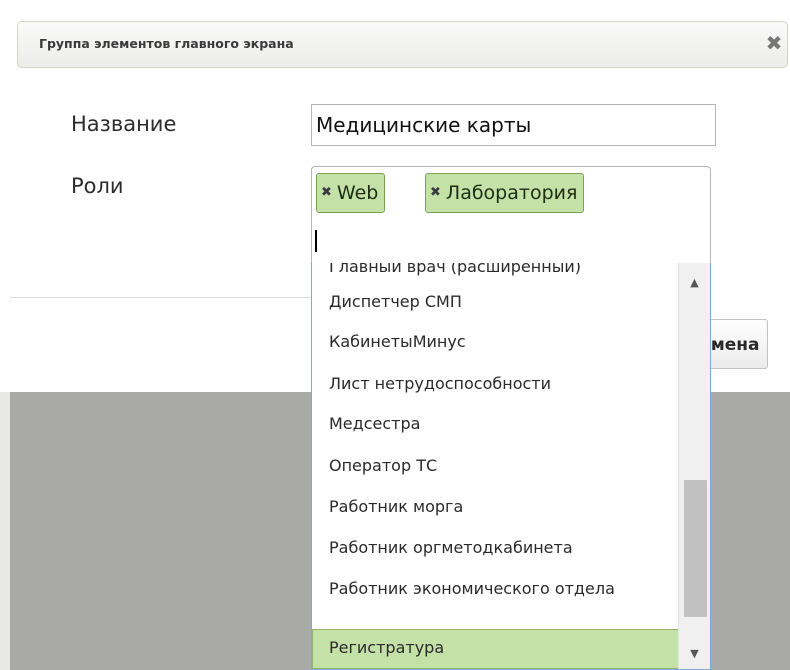 This screenshot has width=790, height=670. I want to click on name-input, so click(513, 125).